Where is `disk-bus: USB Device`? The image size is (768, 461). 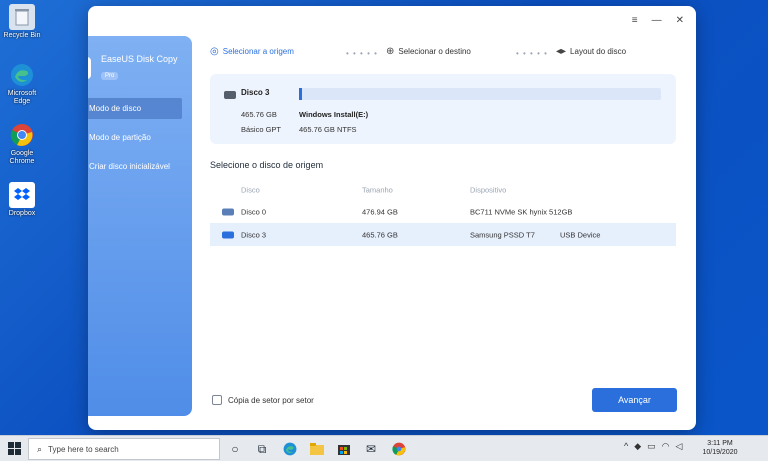 disk-bus: USB Device is located at coordinates (580, 234).